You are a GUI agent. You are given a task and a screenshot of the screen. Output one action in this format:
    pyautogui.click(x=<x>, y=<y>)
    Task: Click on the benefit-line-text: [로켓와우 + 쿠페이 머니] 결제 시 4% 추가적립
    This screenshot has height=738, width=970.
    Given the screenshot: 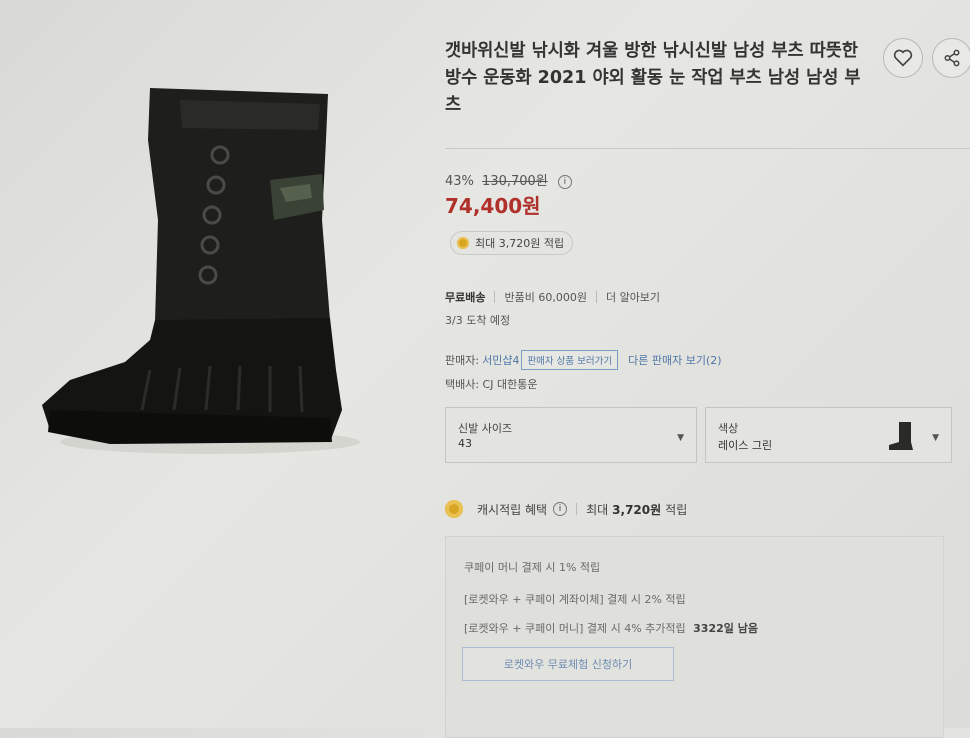 What is the action you would take?
    pyautogui.click(x=575, y=628)
    